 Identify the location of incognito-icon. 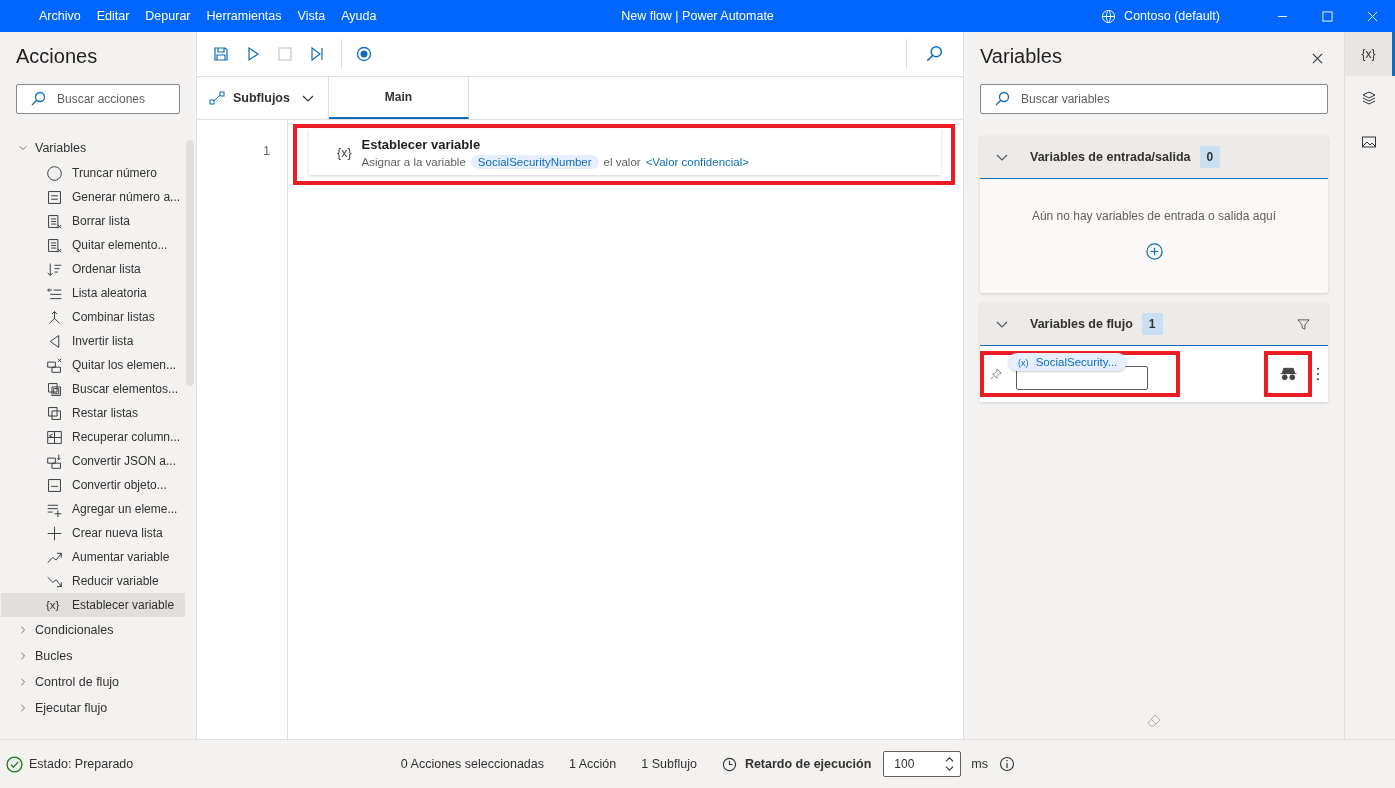
(1288, 374).